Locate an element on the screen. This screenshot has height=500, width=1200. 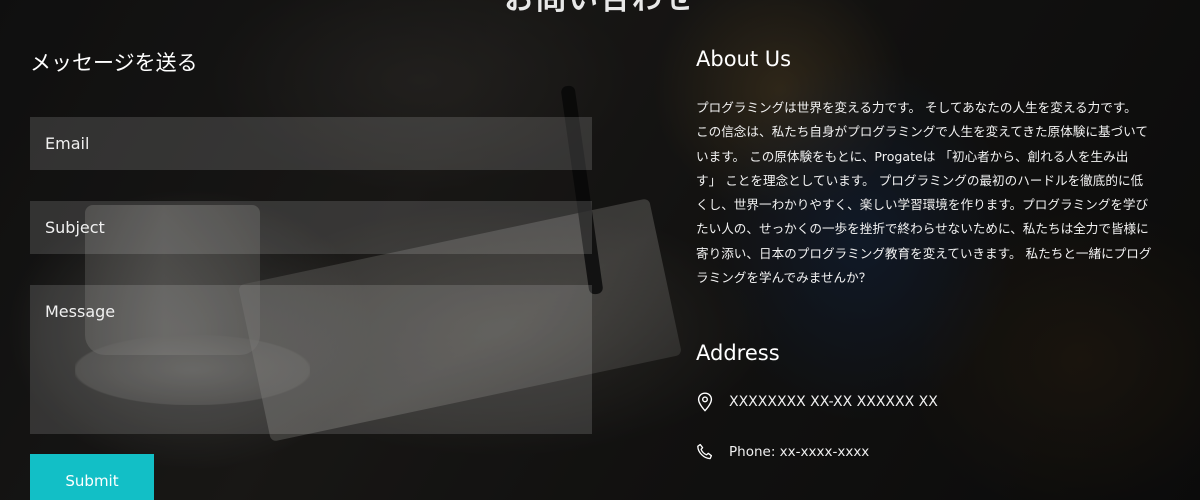
map-pin-icon is located at coordinates (705, 402).